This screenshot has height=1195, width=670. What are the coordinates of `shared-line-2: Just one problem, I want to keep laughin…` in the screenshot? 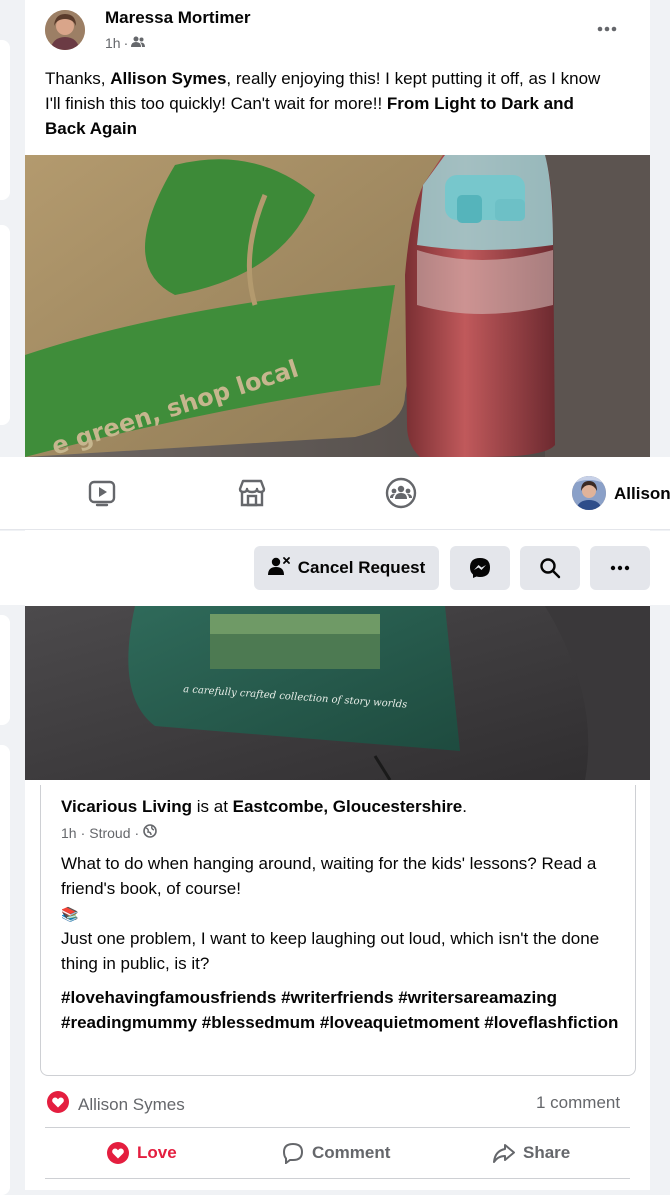 It's located at (330, 951).